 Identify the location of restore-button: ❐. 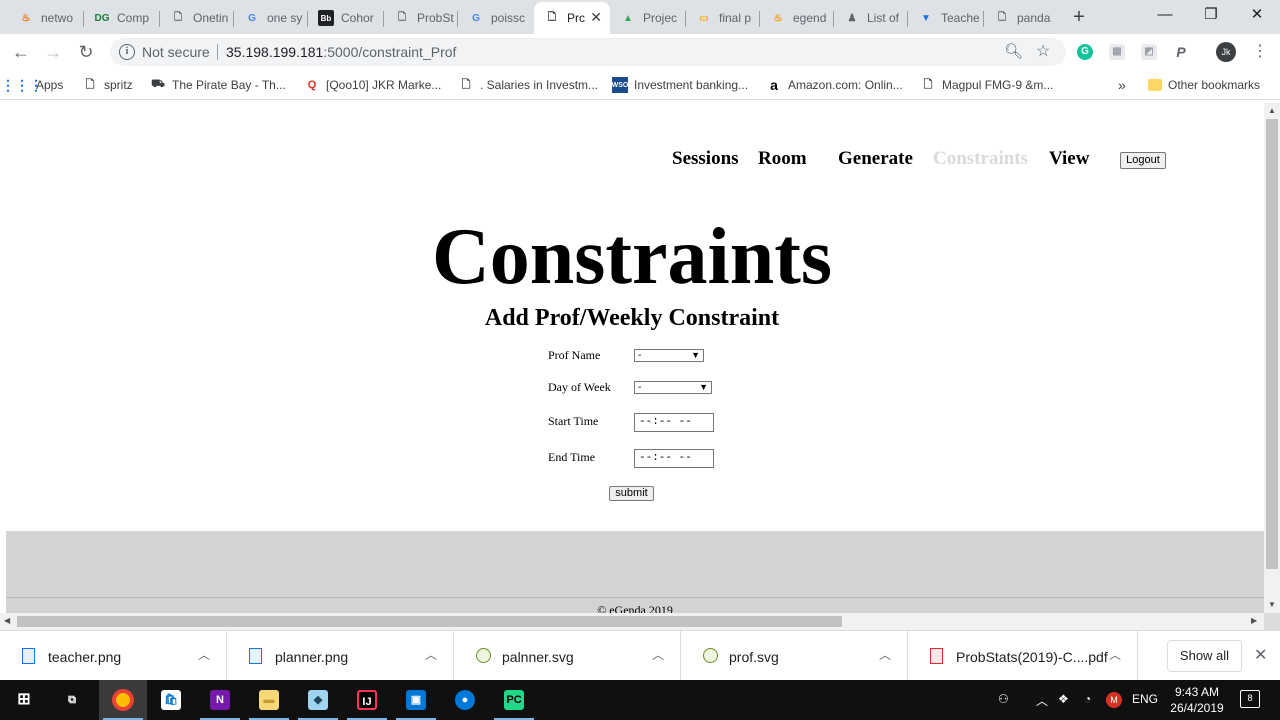
(1211, 16).